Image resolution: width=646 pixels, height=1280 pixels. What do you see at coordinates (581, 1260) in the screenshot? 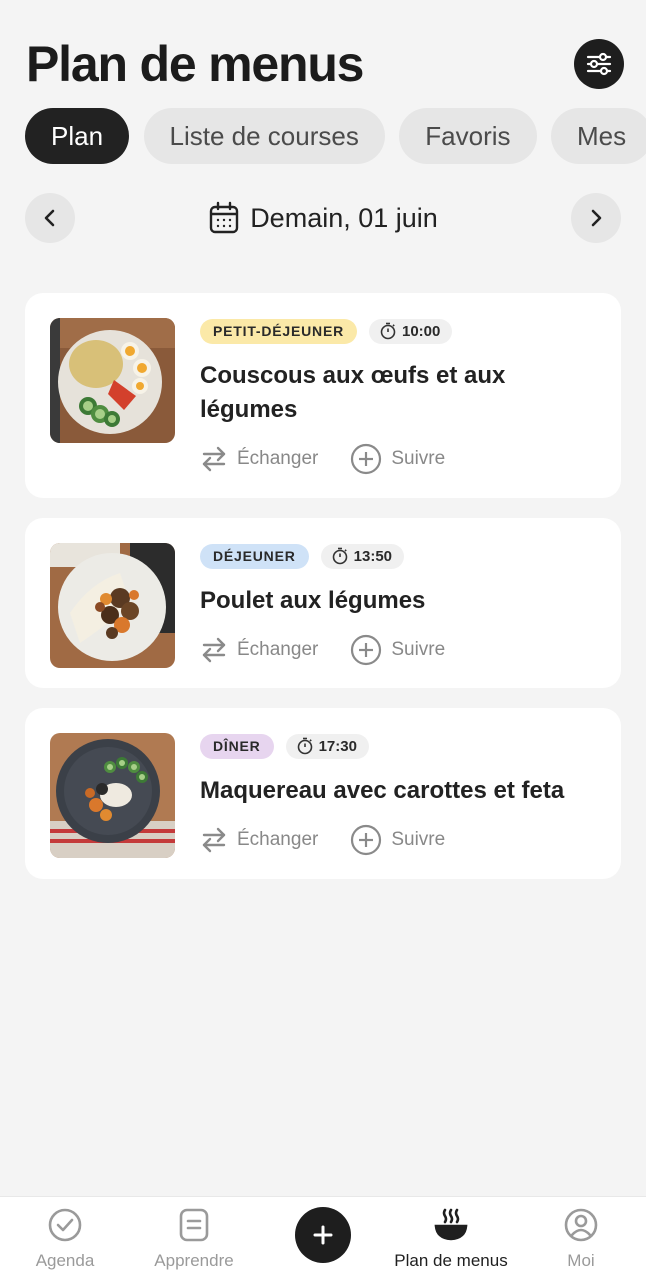
I see `nav-label: Moi` at bounding box center [581, 1260].